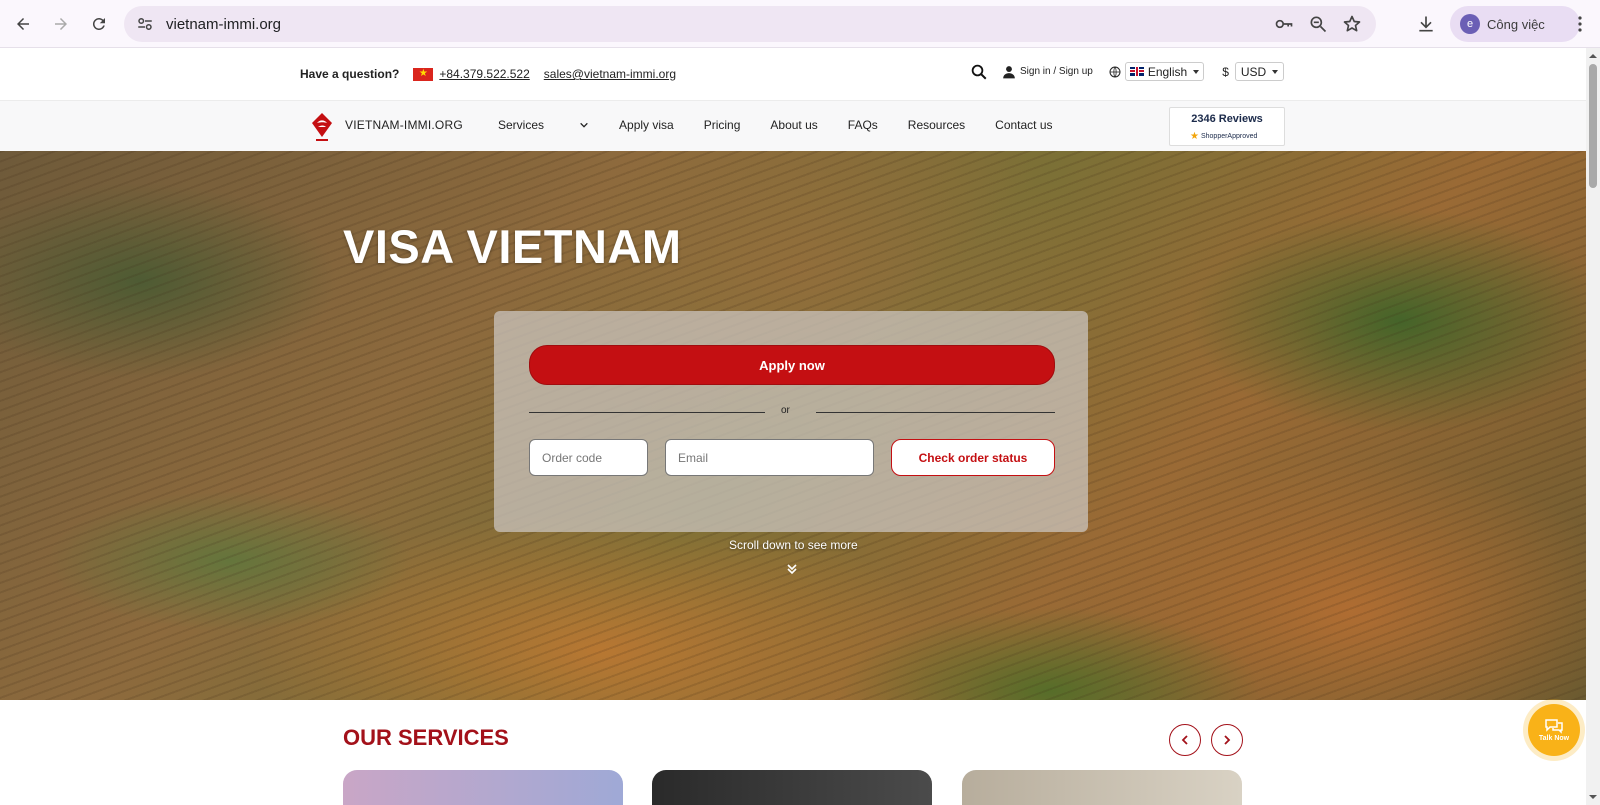 The height and width of the screenshot is (805, 1600). I want to click on arrow-right-icon, so click(61, 23).